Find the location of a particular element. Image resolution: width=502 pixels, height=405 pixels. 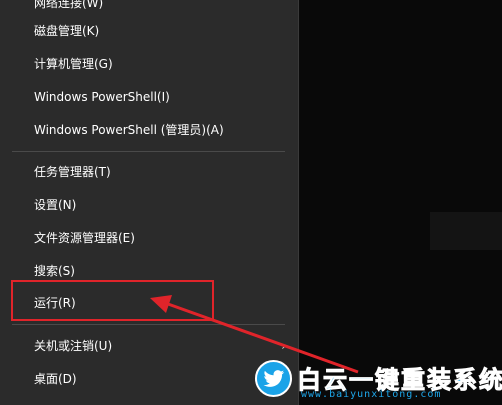

watermark: 白云一键重装系统 www.baiyunxitong.com is located at coordinates (376, 380).